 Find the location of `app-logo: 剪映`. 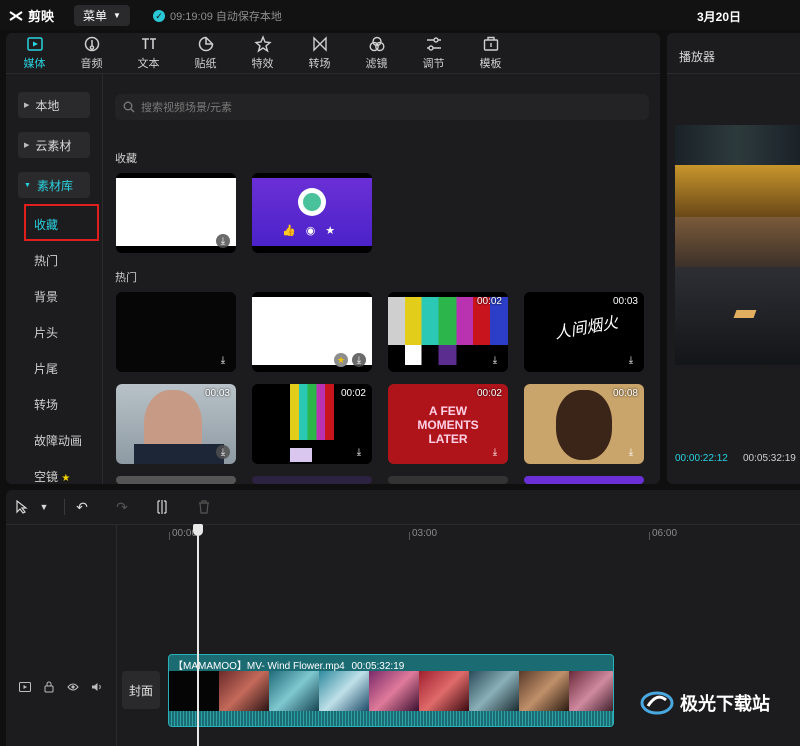

app-logo: 剪映 is located at coordinates (31, 15).